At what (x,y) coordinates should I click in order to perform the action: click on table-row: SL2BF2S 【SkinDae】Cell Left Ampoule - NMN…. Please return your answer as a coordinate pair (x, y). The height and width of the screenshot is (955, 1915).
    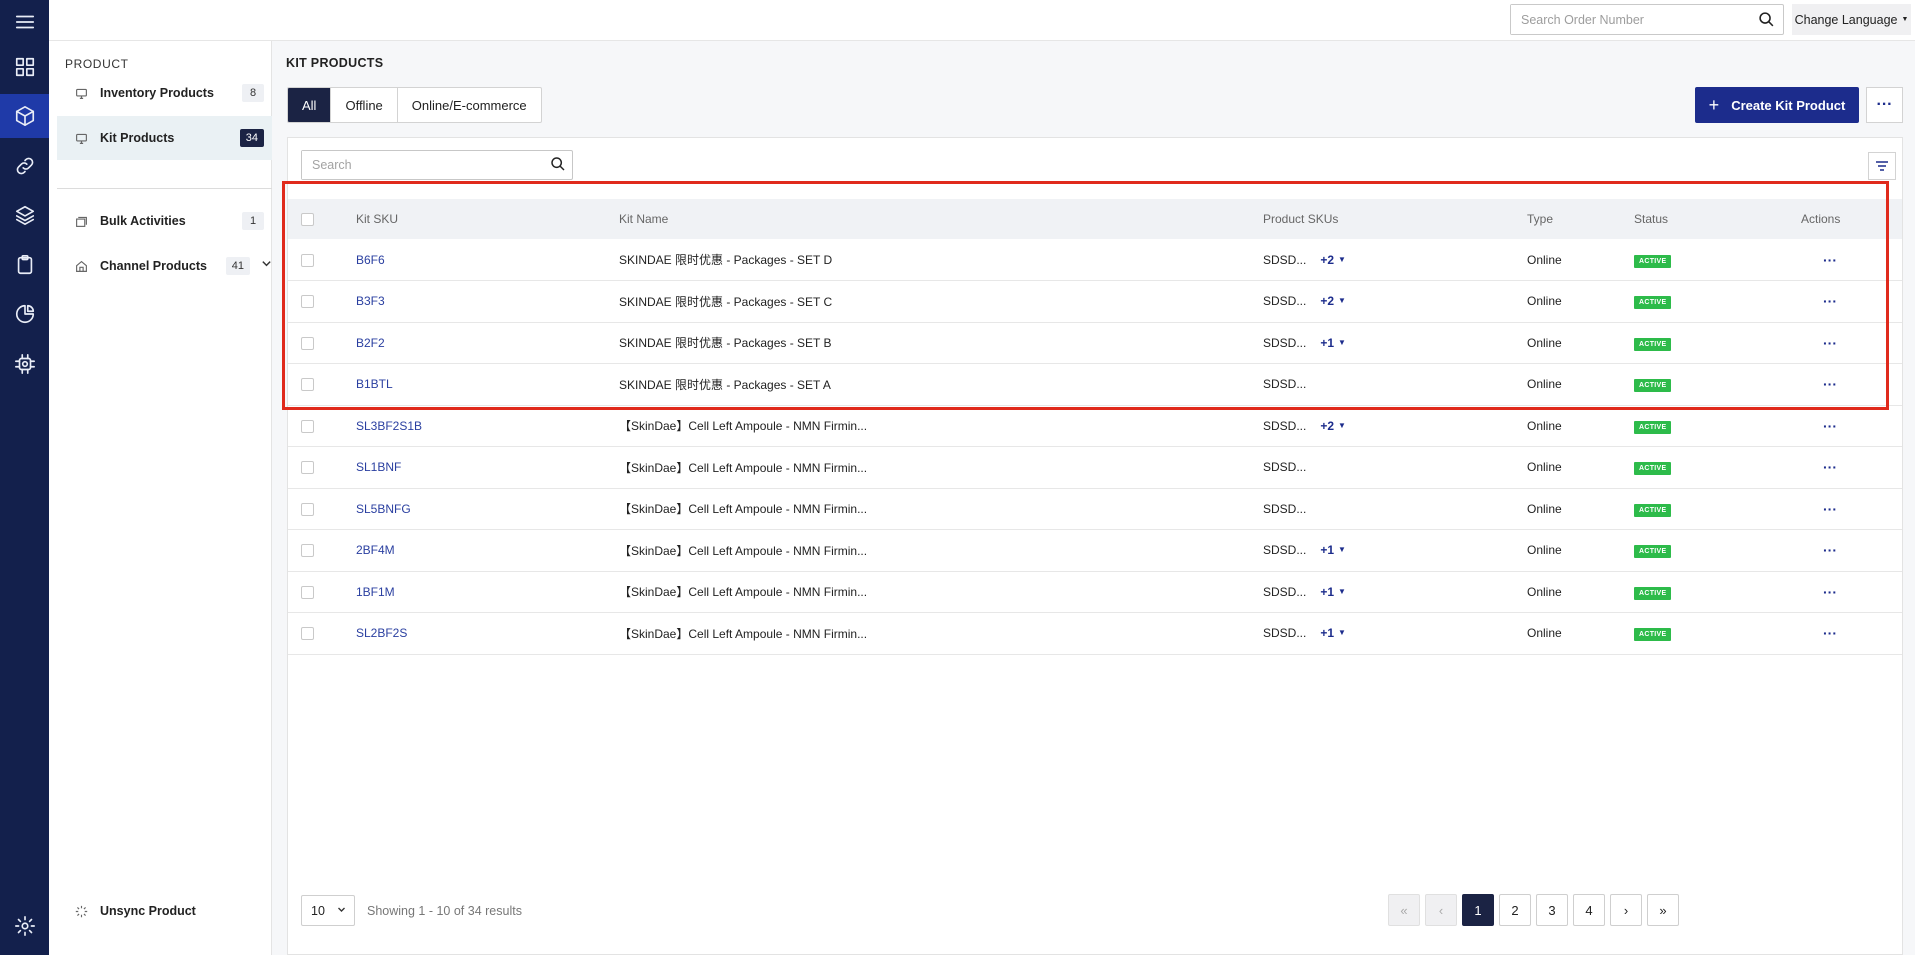
    Looking at the image, I should click on (1095, 633).